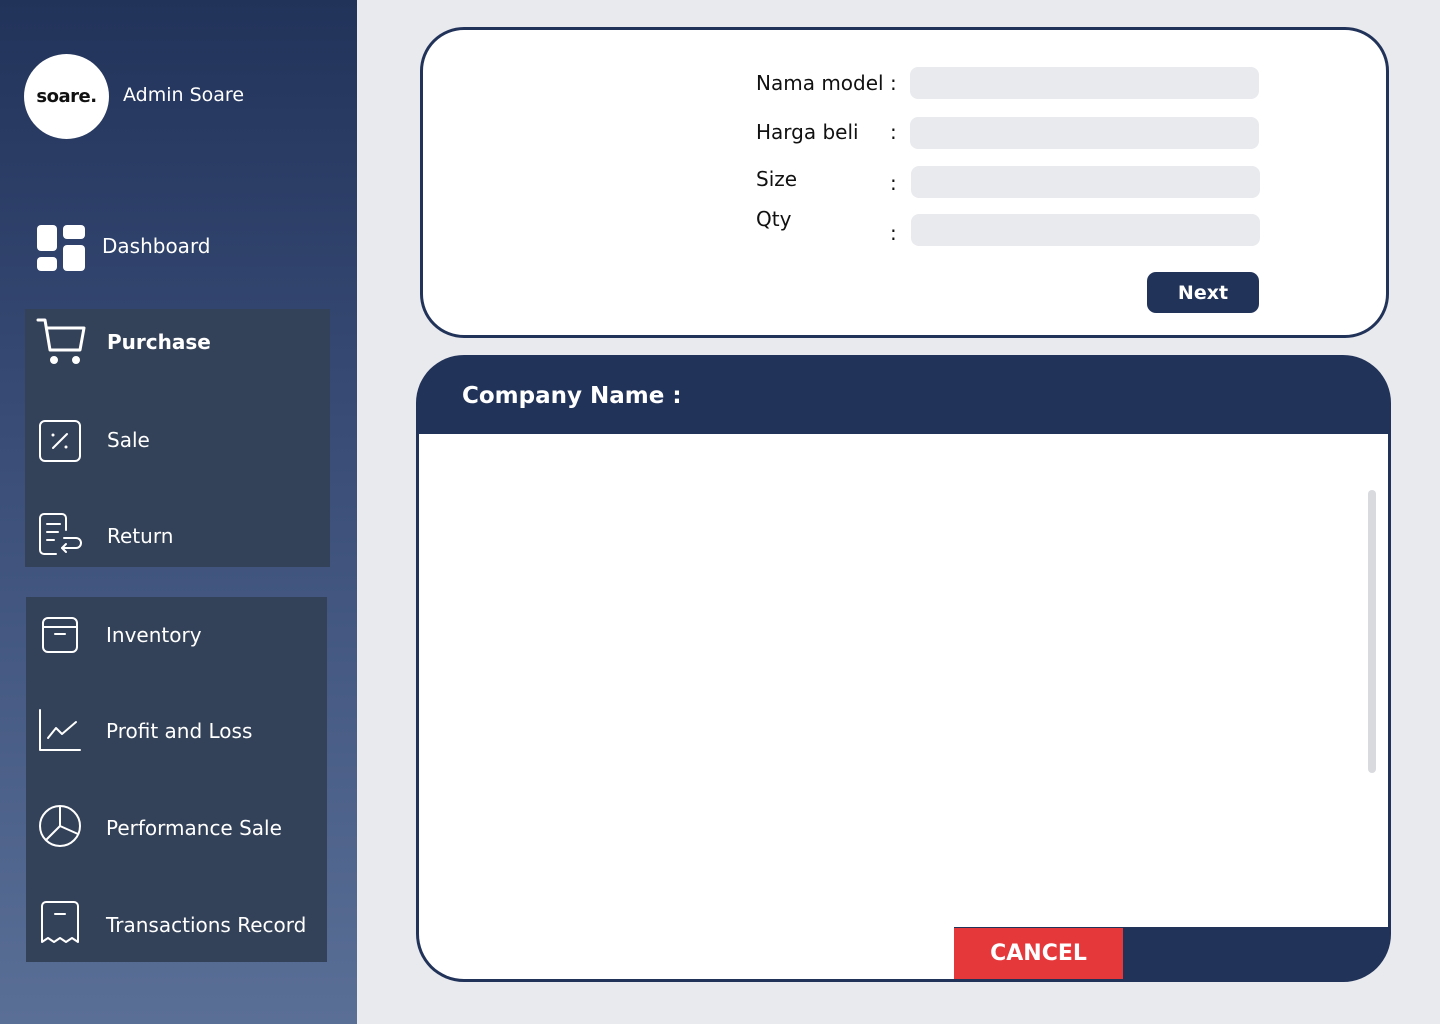  Describe the element at coordinates (165, 440) in the screenshot. I see `sidebar-item-sale: Sale` at that location.